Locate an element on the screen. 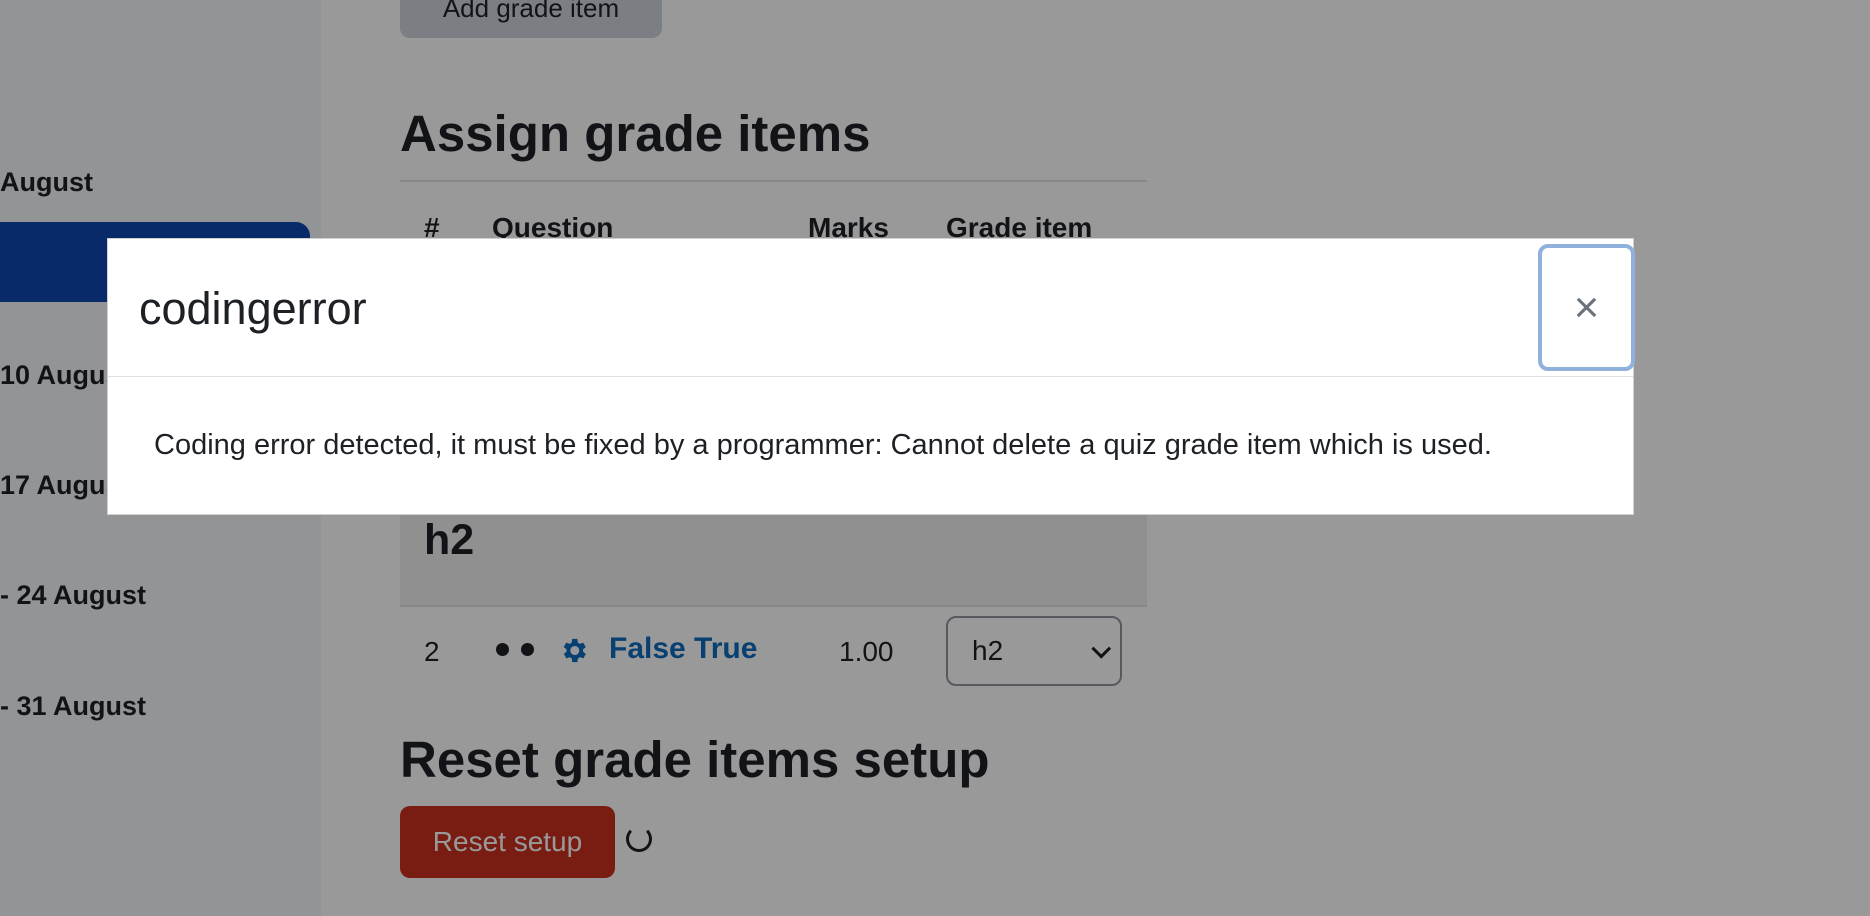 The image size is (1870, 916). modal-title: codingerror is located at coordinates (253, 308).